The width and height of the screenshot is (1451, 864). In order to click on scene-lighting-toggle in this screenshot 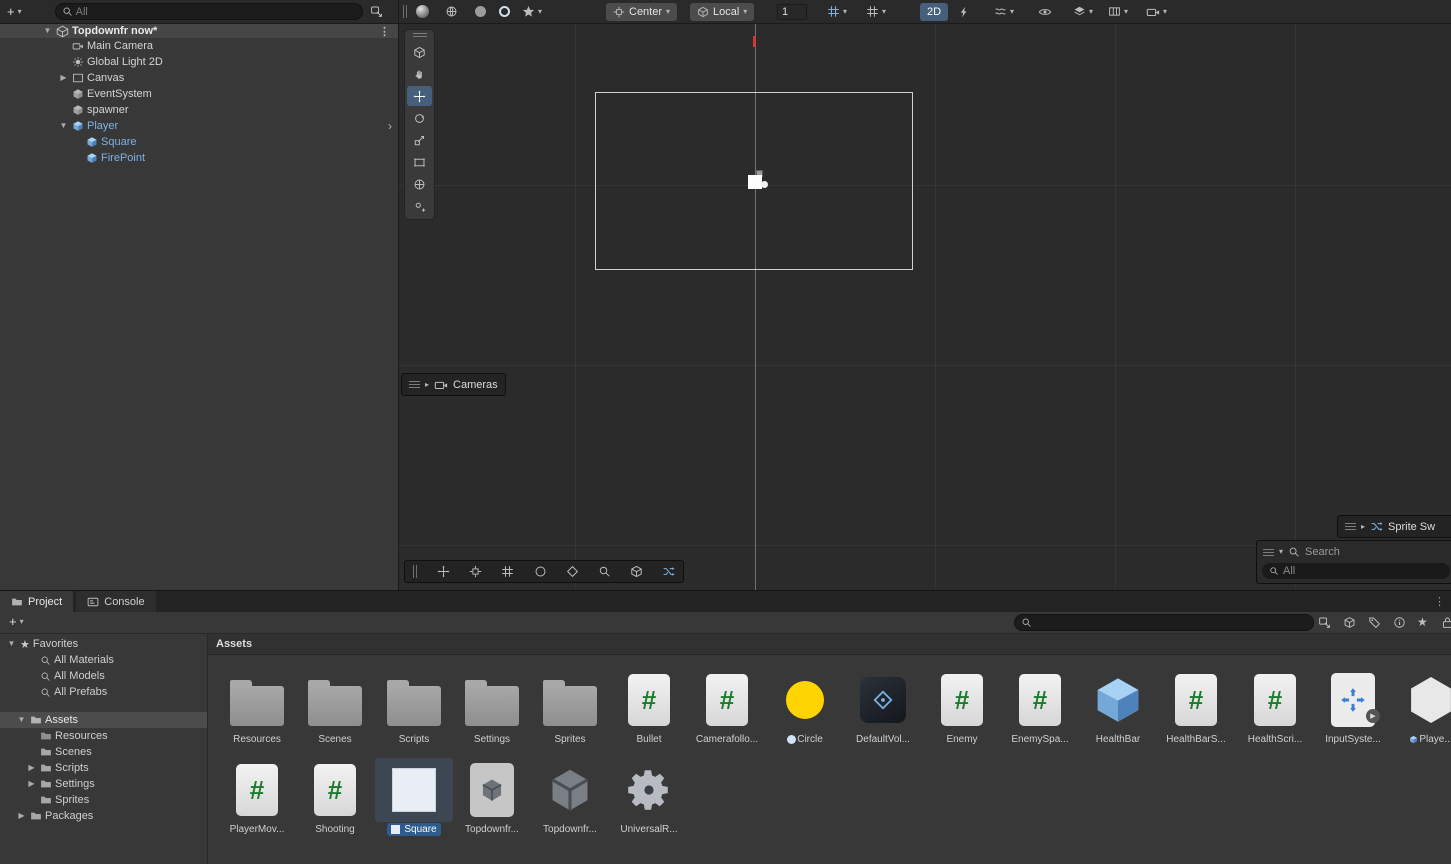, I will do `click(964, 11)`.